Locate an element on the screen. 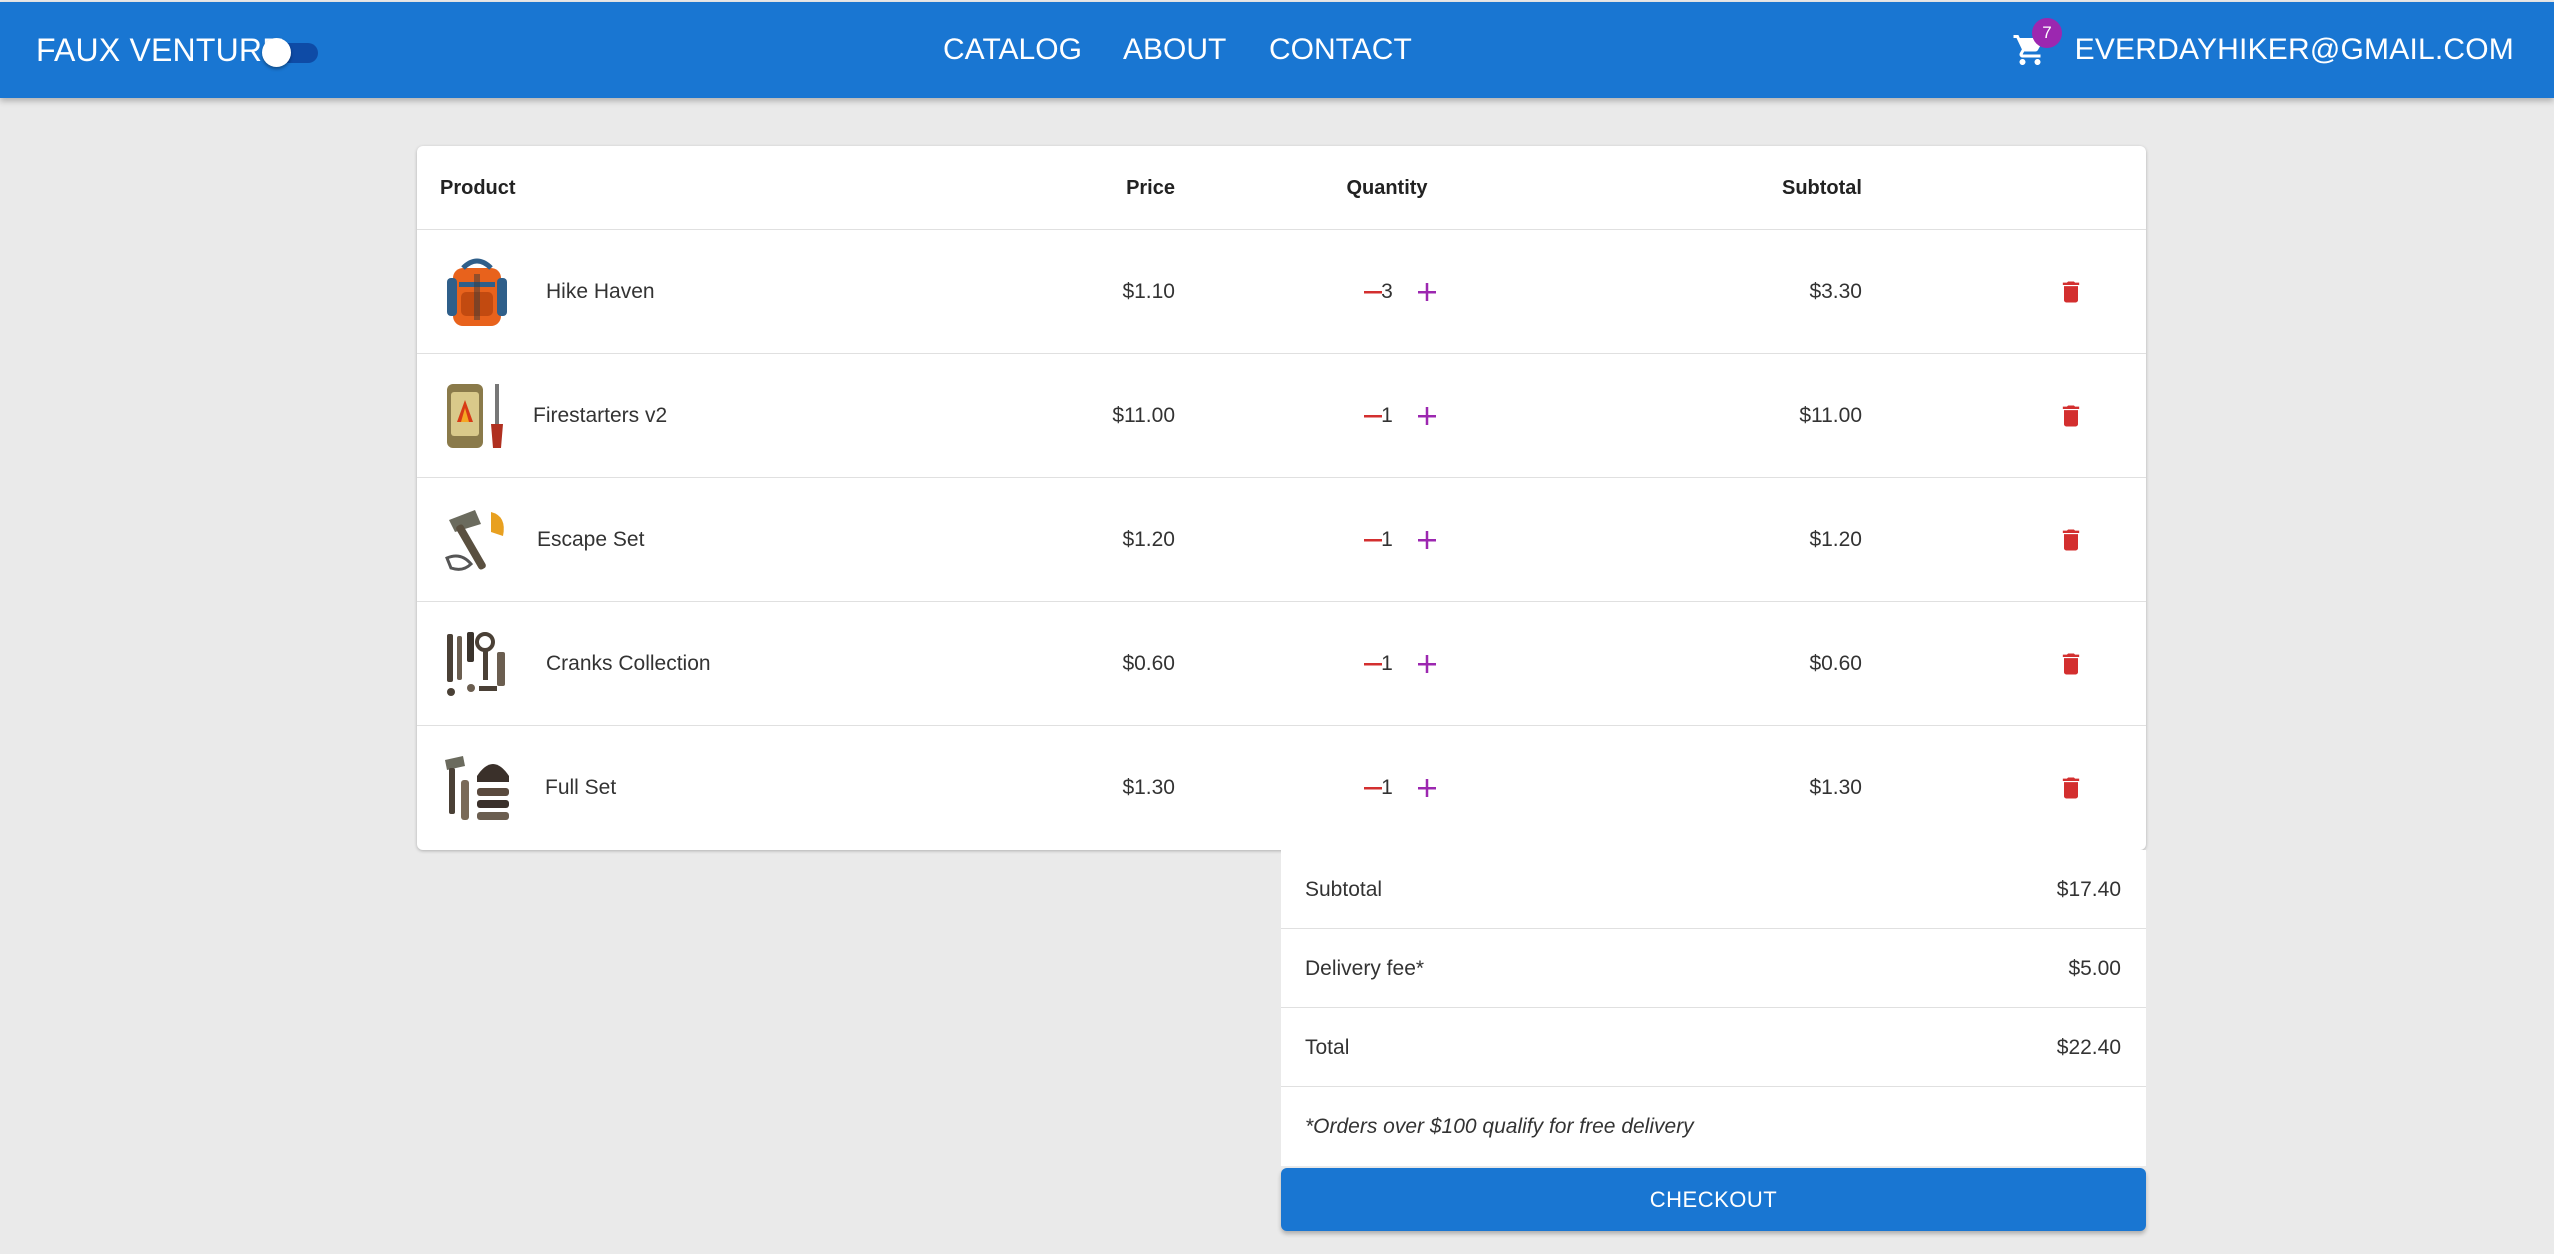 This screenshot has height=1254, width=2554. theme-toggle is located at coordinates (291, 52).